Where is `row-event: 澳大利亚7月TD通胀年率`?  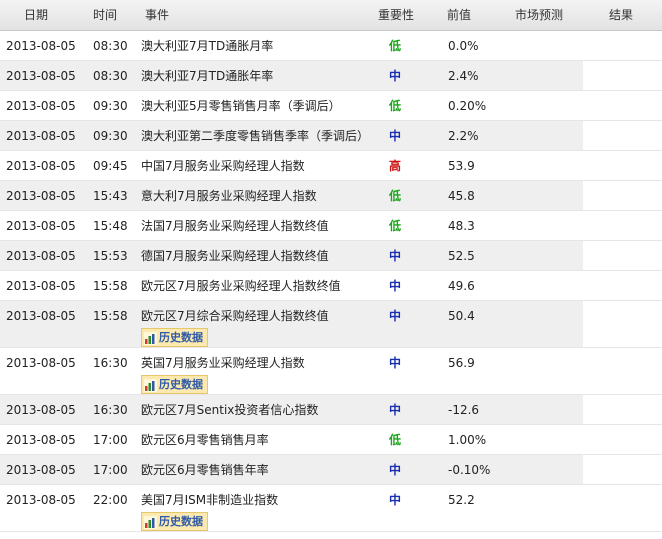
row-event: 澳大利亚7月TD通胀年率 is located at coordinates (207, 76).